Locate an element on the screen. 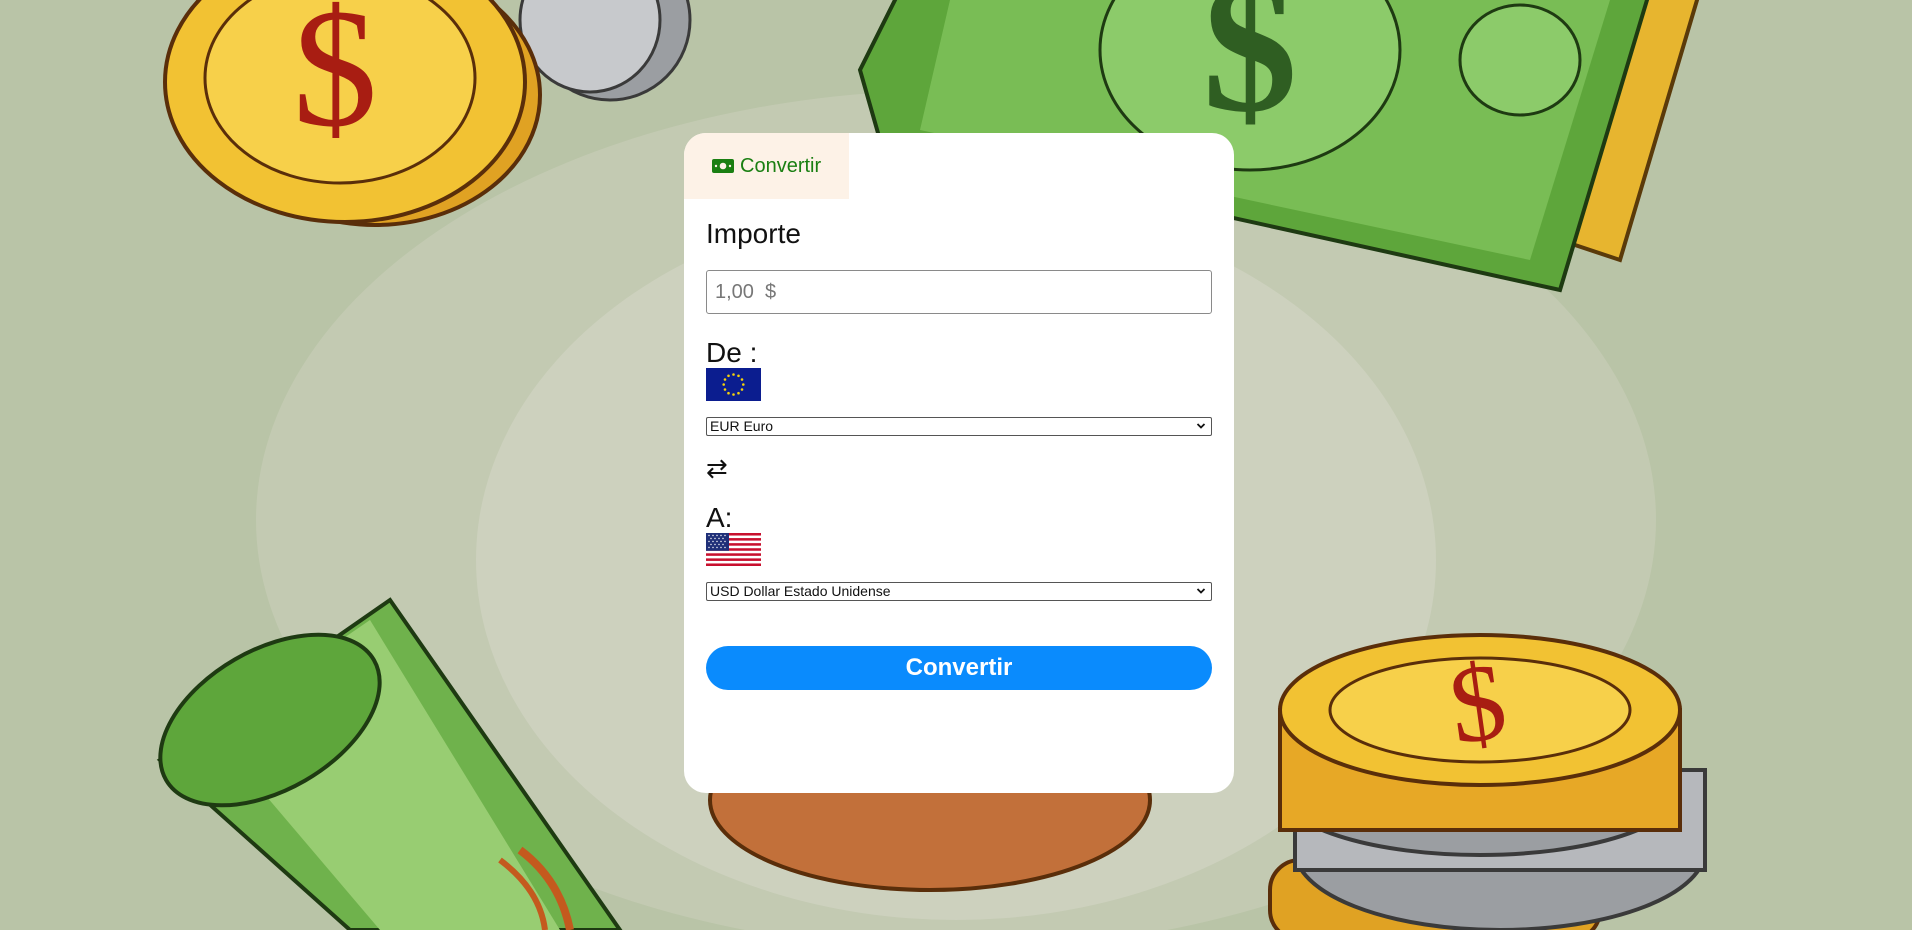  us-flag-icon is located at coordinates (733, 549).